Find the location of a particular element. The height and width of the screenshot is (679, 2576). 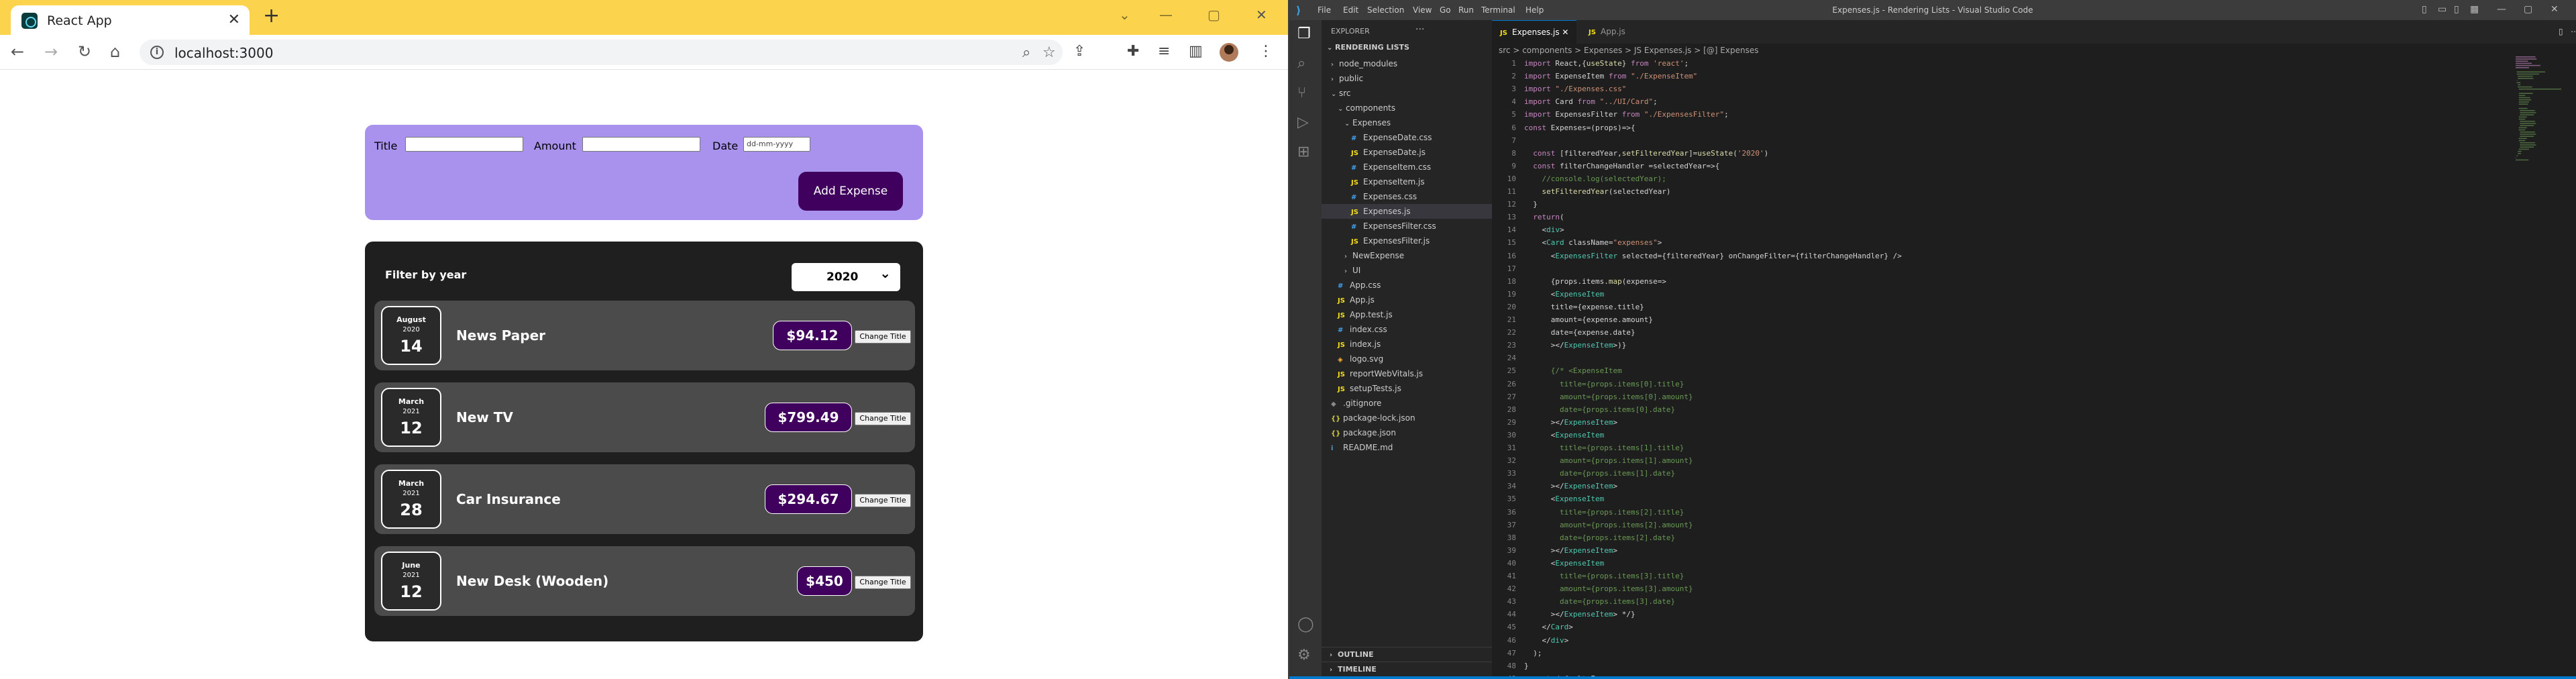

line-number: 41 is located at coordinates (1511, 576).